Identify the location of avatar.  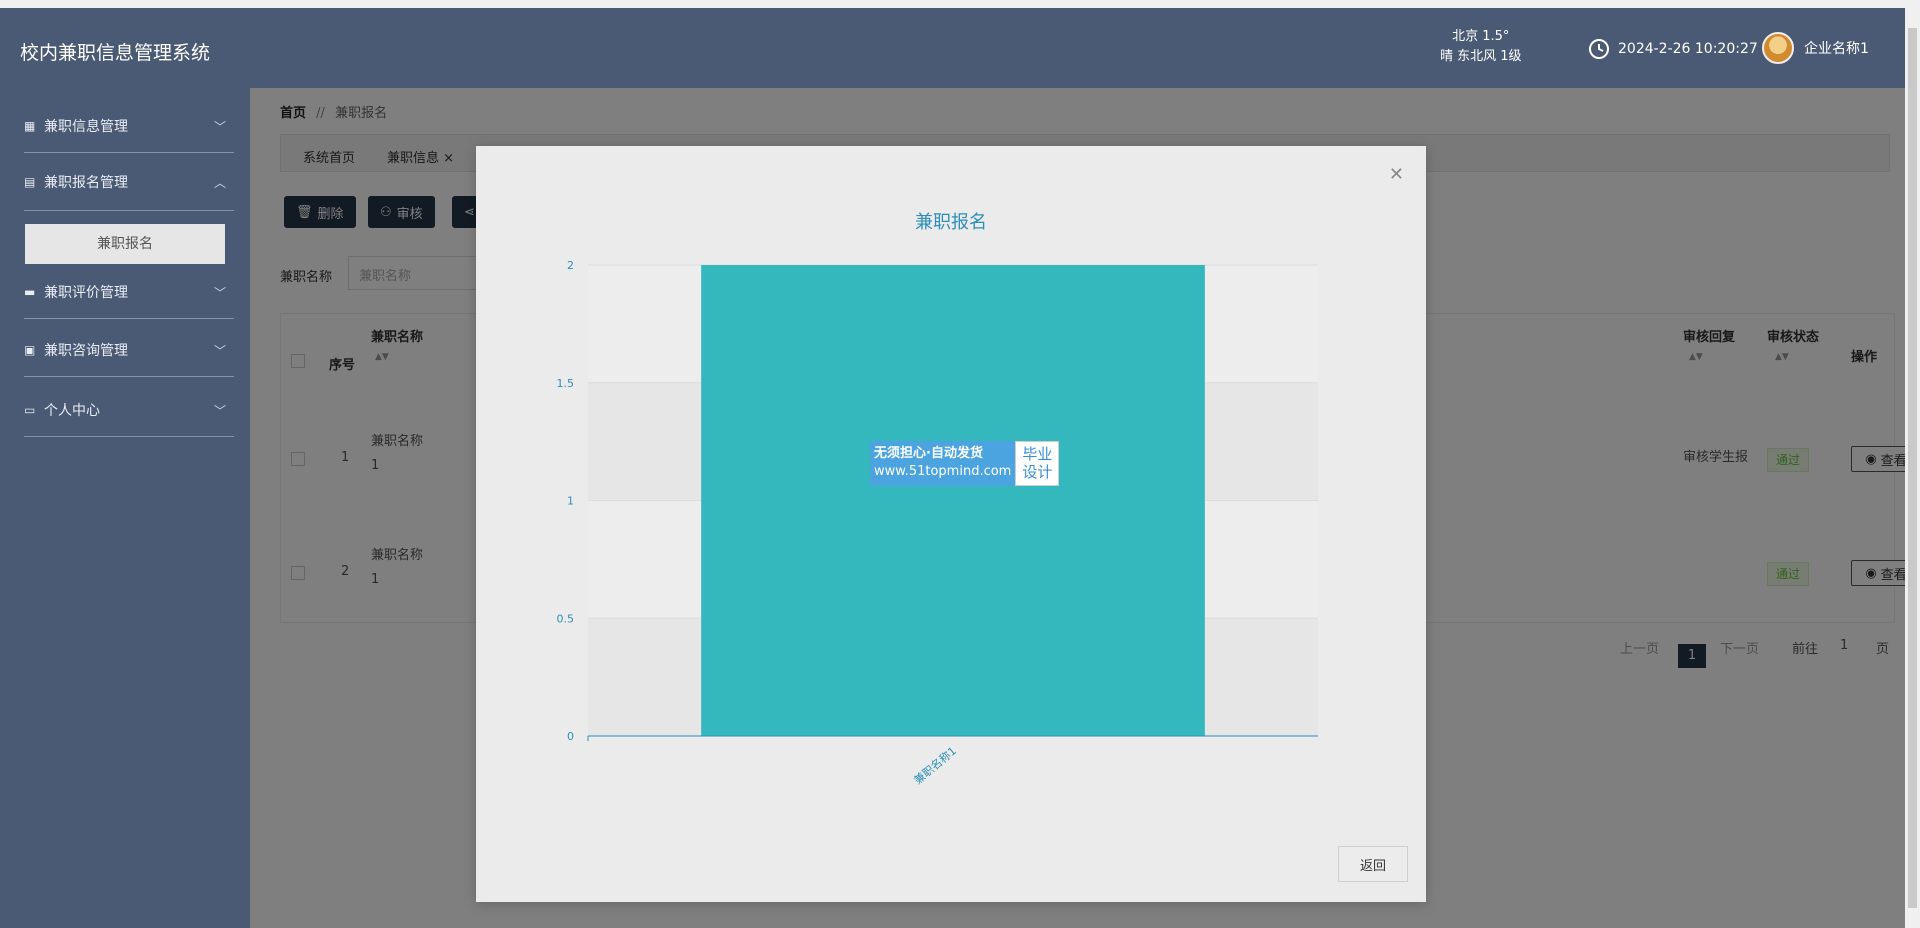
(1778, 48).